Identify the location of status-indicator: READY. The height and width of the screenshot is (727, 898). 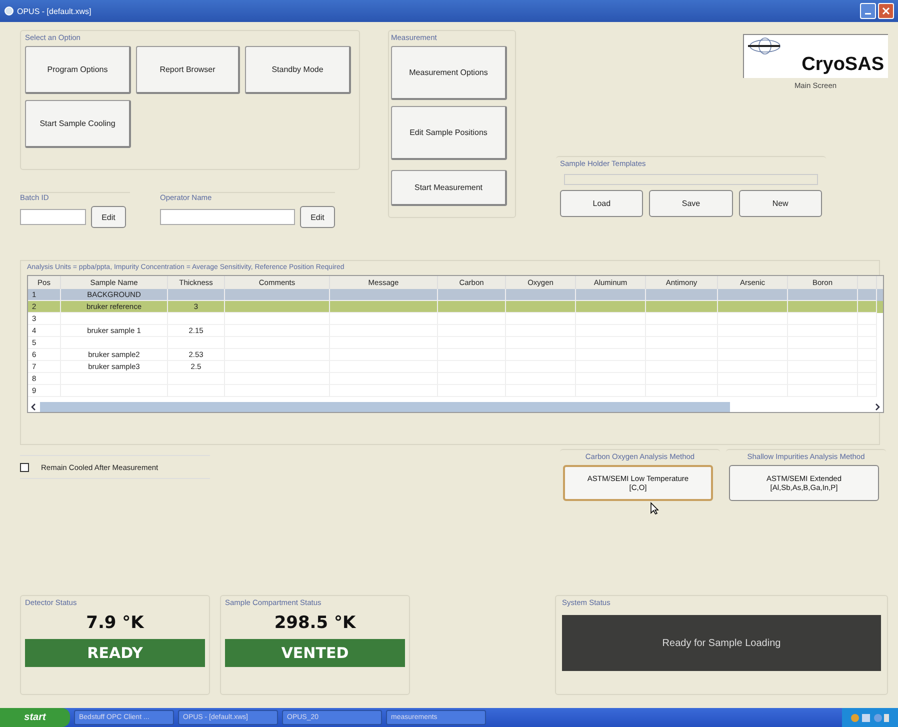
(115, 653).